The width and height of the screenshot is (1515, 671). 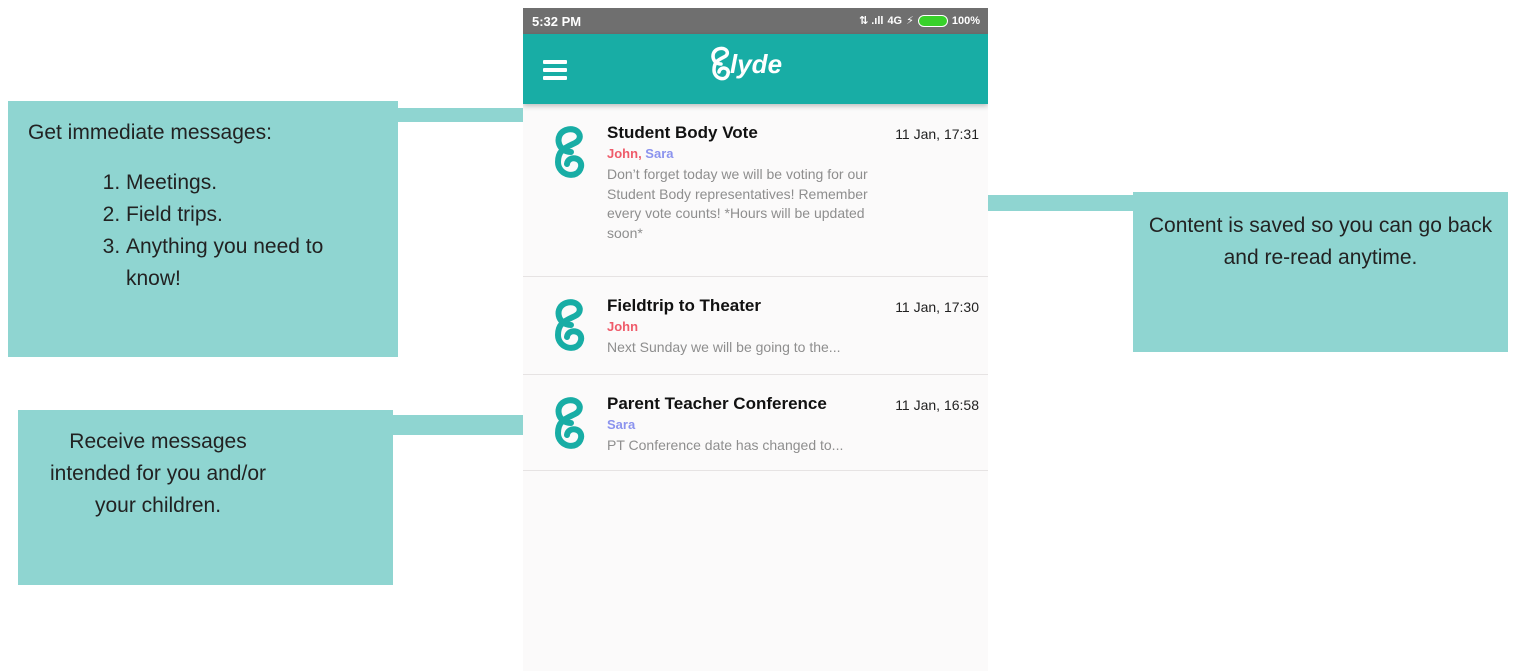 What do you see at coordinates (717, 403) in the screenshot?
I see `message-subject: Parent Teacher Conference` at bounding box center [717, 403].